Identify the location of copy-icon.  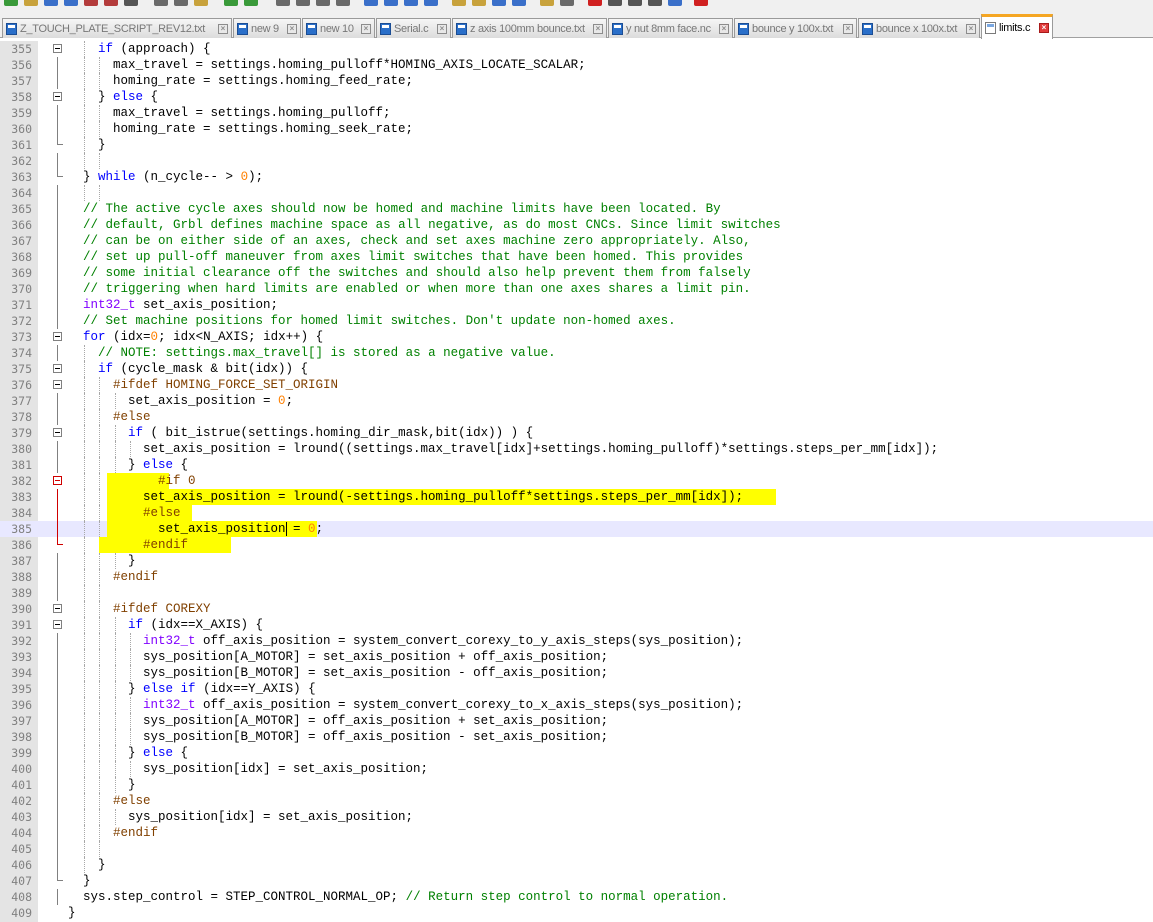
(181, 3).